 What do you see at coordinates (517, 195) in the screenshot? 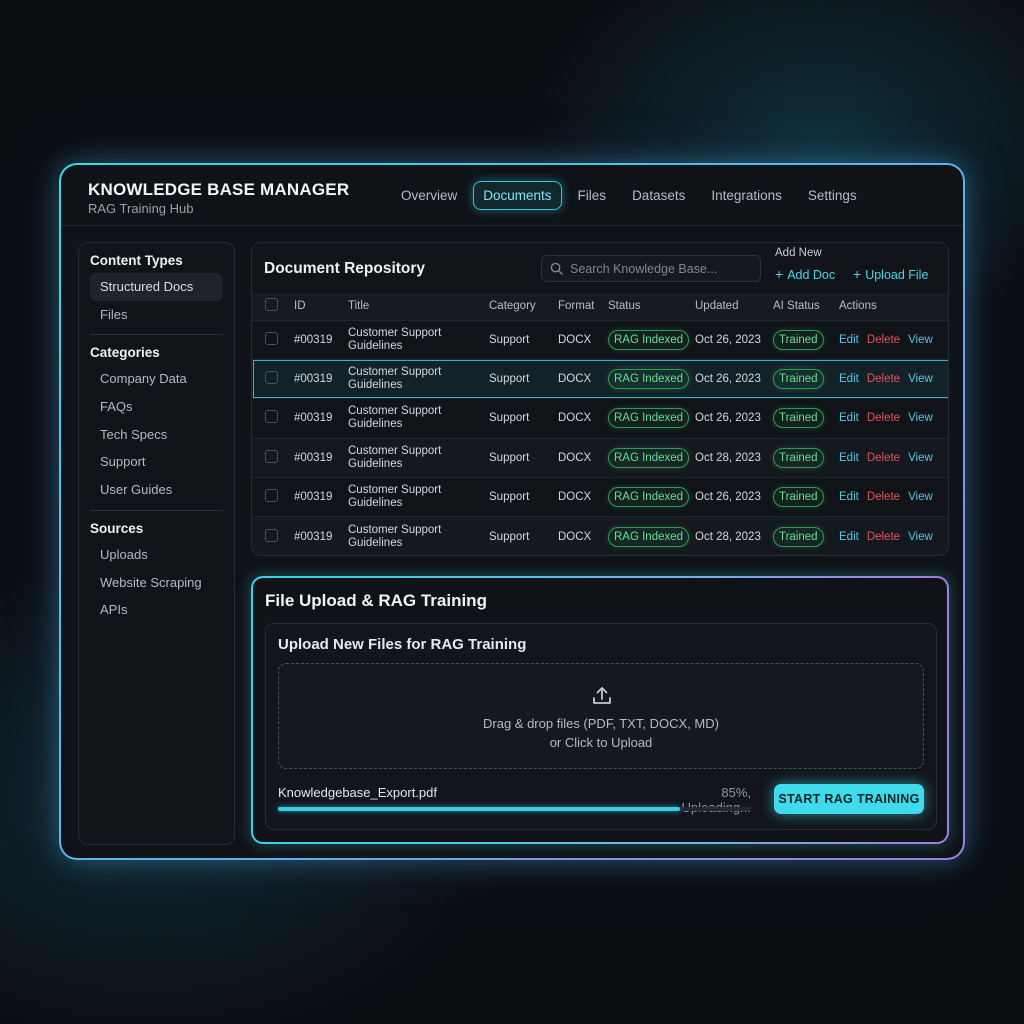
I see `tab-documents: Documents` at bounding box center [517, 195].